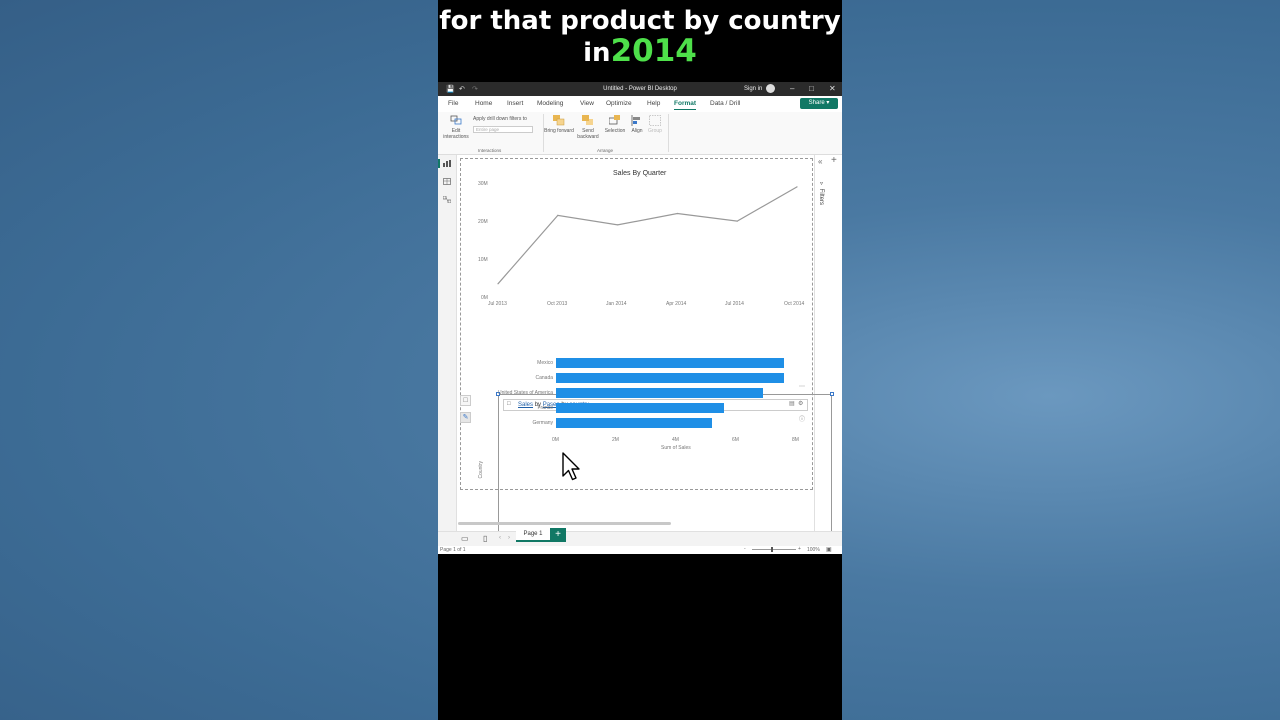 The image size is (1280, 720). What do you see at coordinates (795, 440) in the screenshot?
I see `x-tick: 8M` at bounding box center [795, 440].